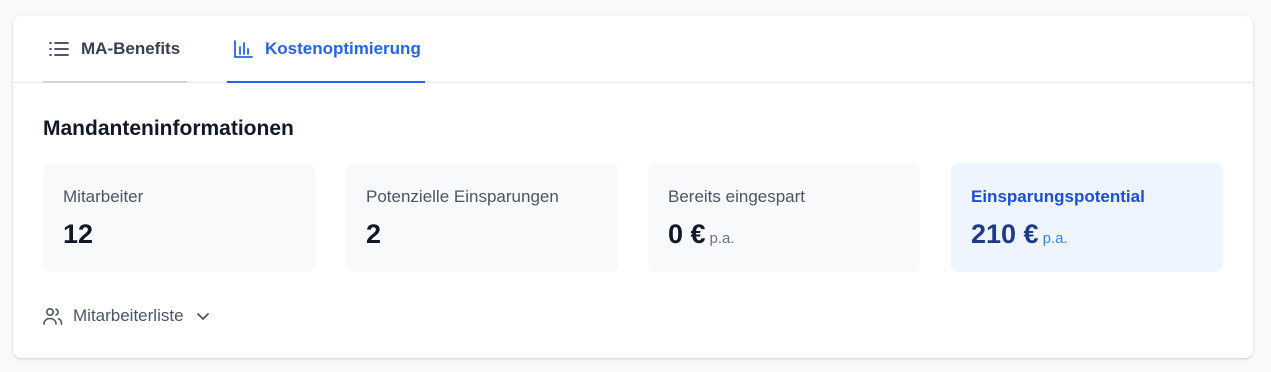 The width and height of the screenshot is (1271, 372). Describe the element at coordinates (1087, 217) in the screenshot. I see `stat-card-einsparungspotential: Einsparungspotential 210 € p.a.` at that location.